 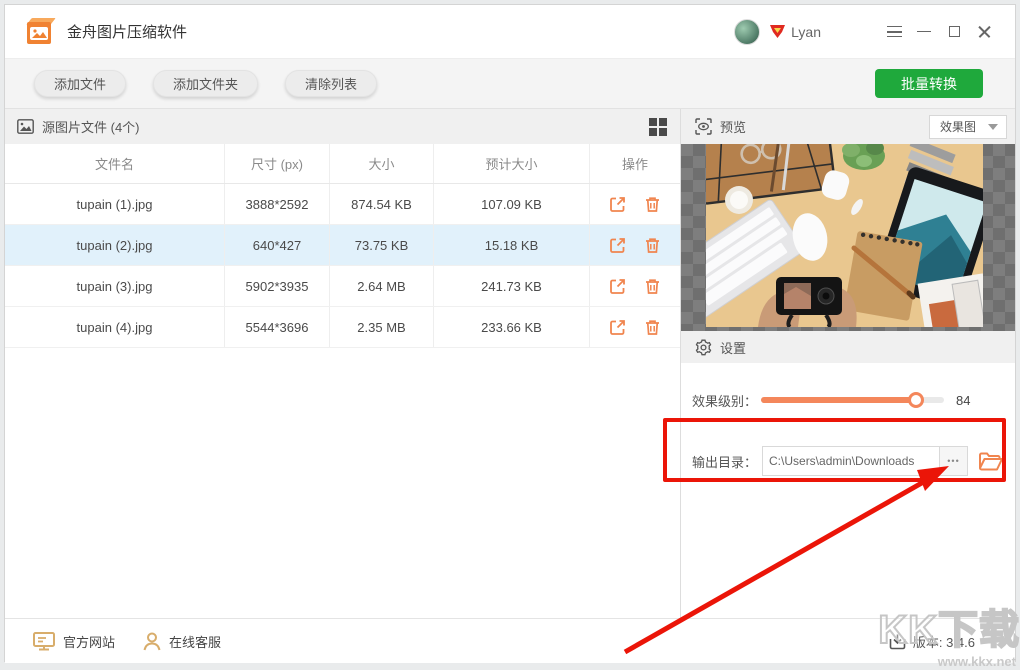 I want to click on cell-filename: tupain (2).jpg, so click(x=115, y=245).